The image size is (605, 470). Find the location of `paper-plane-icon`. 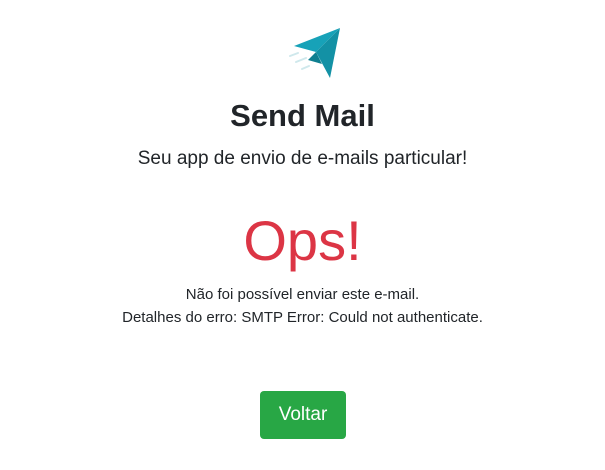

paper-plane-icon is located at coordinates (314, 53).